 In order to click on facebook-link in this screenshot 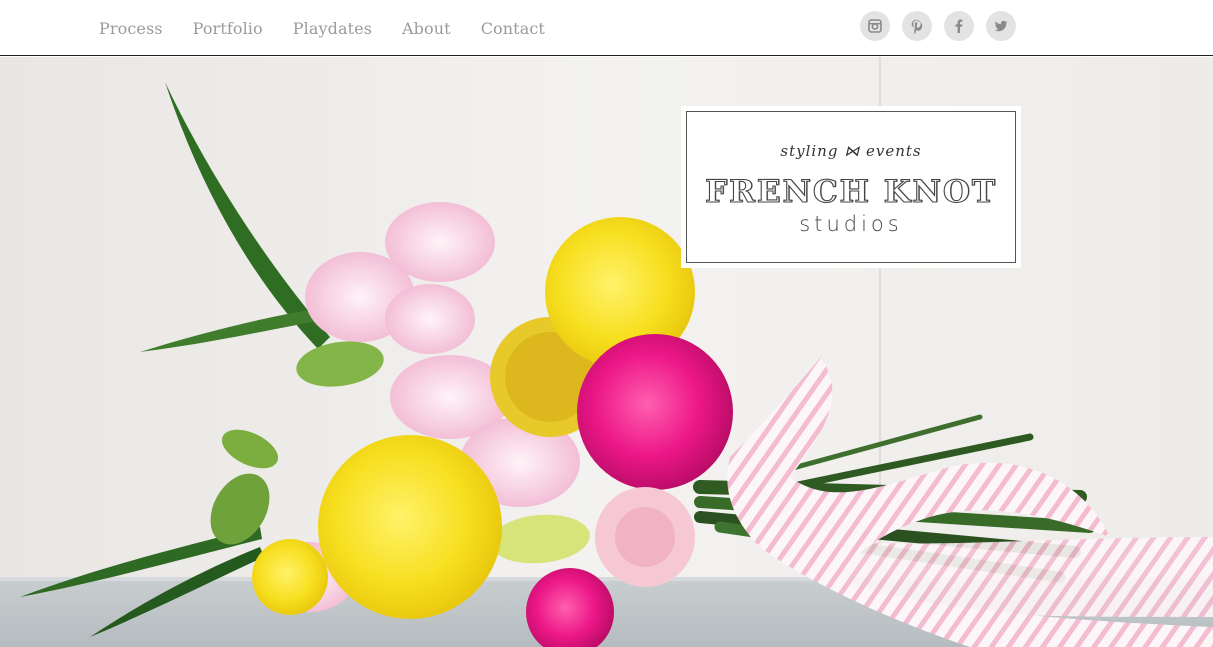, I will do `click(959, 26)`.